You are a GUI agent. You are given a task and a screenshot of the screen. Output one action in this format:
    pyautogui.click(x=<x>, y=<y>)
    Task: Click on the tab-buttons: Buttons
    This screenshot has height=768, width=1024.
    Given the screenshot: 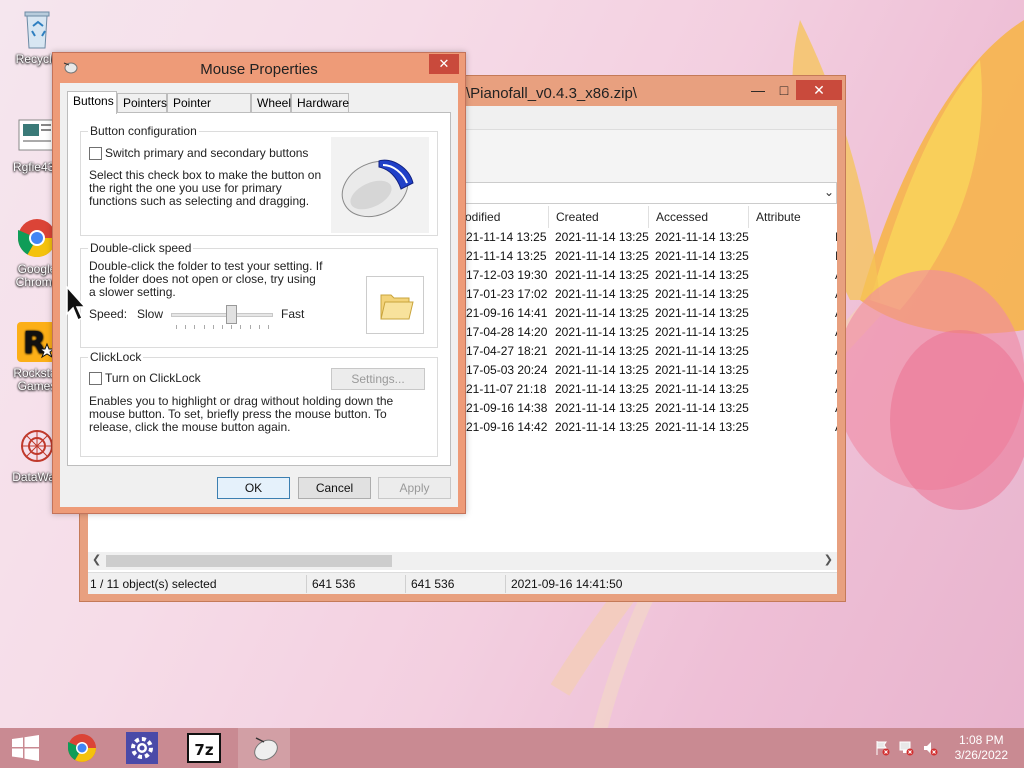 What is the action you would take?
    pyautogui.click(x=92, y=102)
    